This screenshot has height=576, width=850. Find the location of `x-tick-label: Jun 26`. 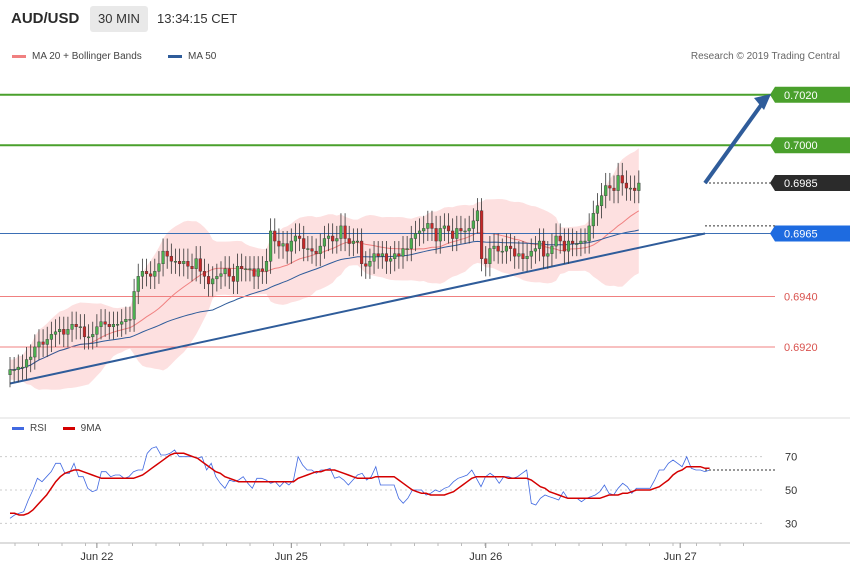

x-tick-label: Jun 26 is located at coordinates (485, 557).